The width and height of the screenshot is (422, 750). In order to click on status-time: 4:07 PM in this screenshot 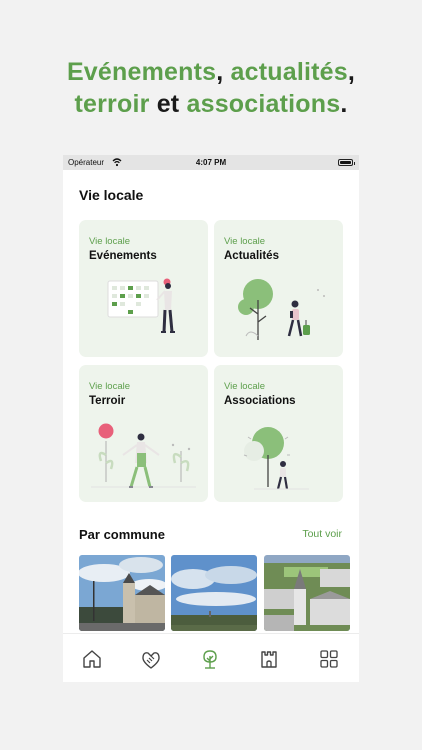, I will do `click(211, 162)`.